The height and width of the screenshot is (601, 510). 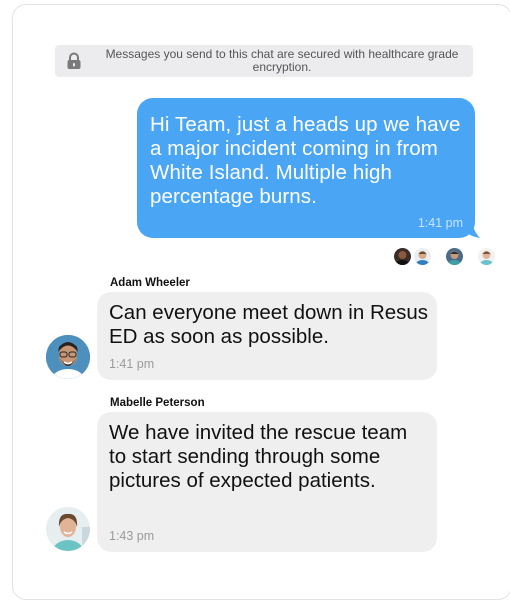 I want to click on bubble-tail, so click(x=472, y=228).